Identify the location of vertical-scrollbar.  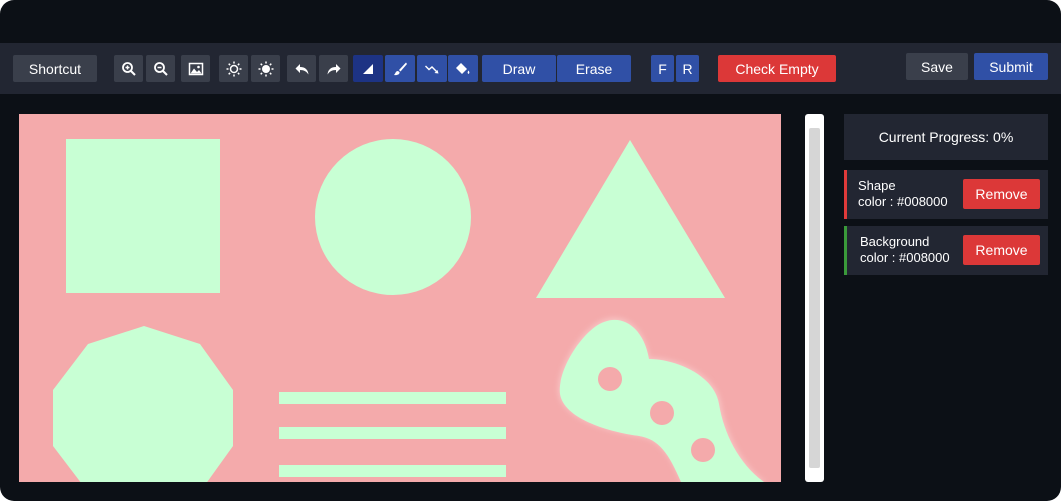
(814, 298).